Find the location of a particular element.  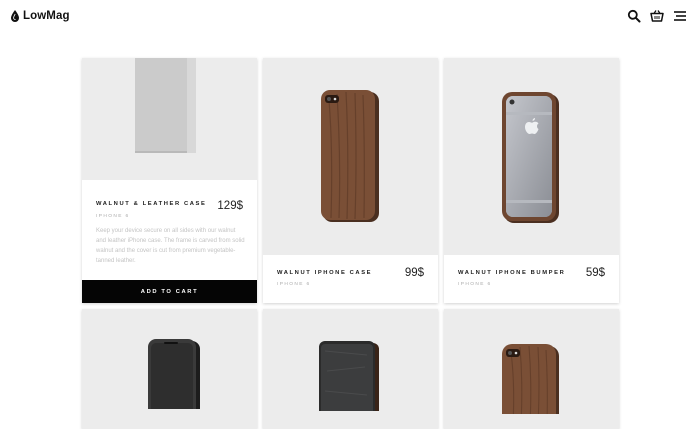

brand-logo: LowMag is located at coordinates (40, 16).